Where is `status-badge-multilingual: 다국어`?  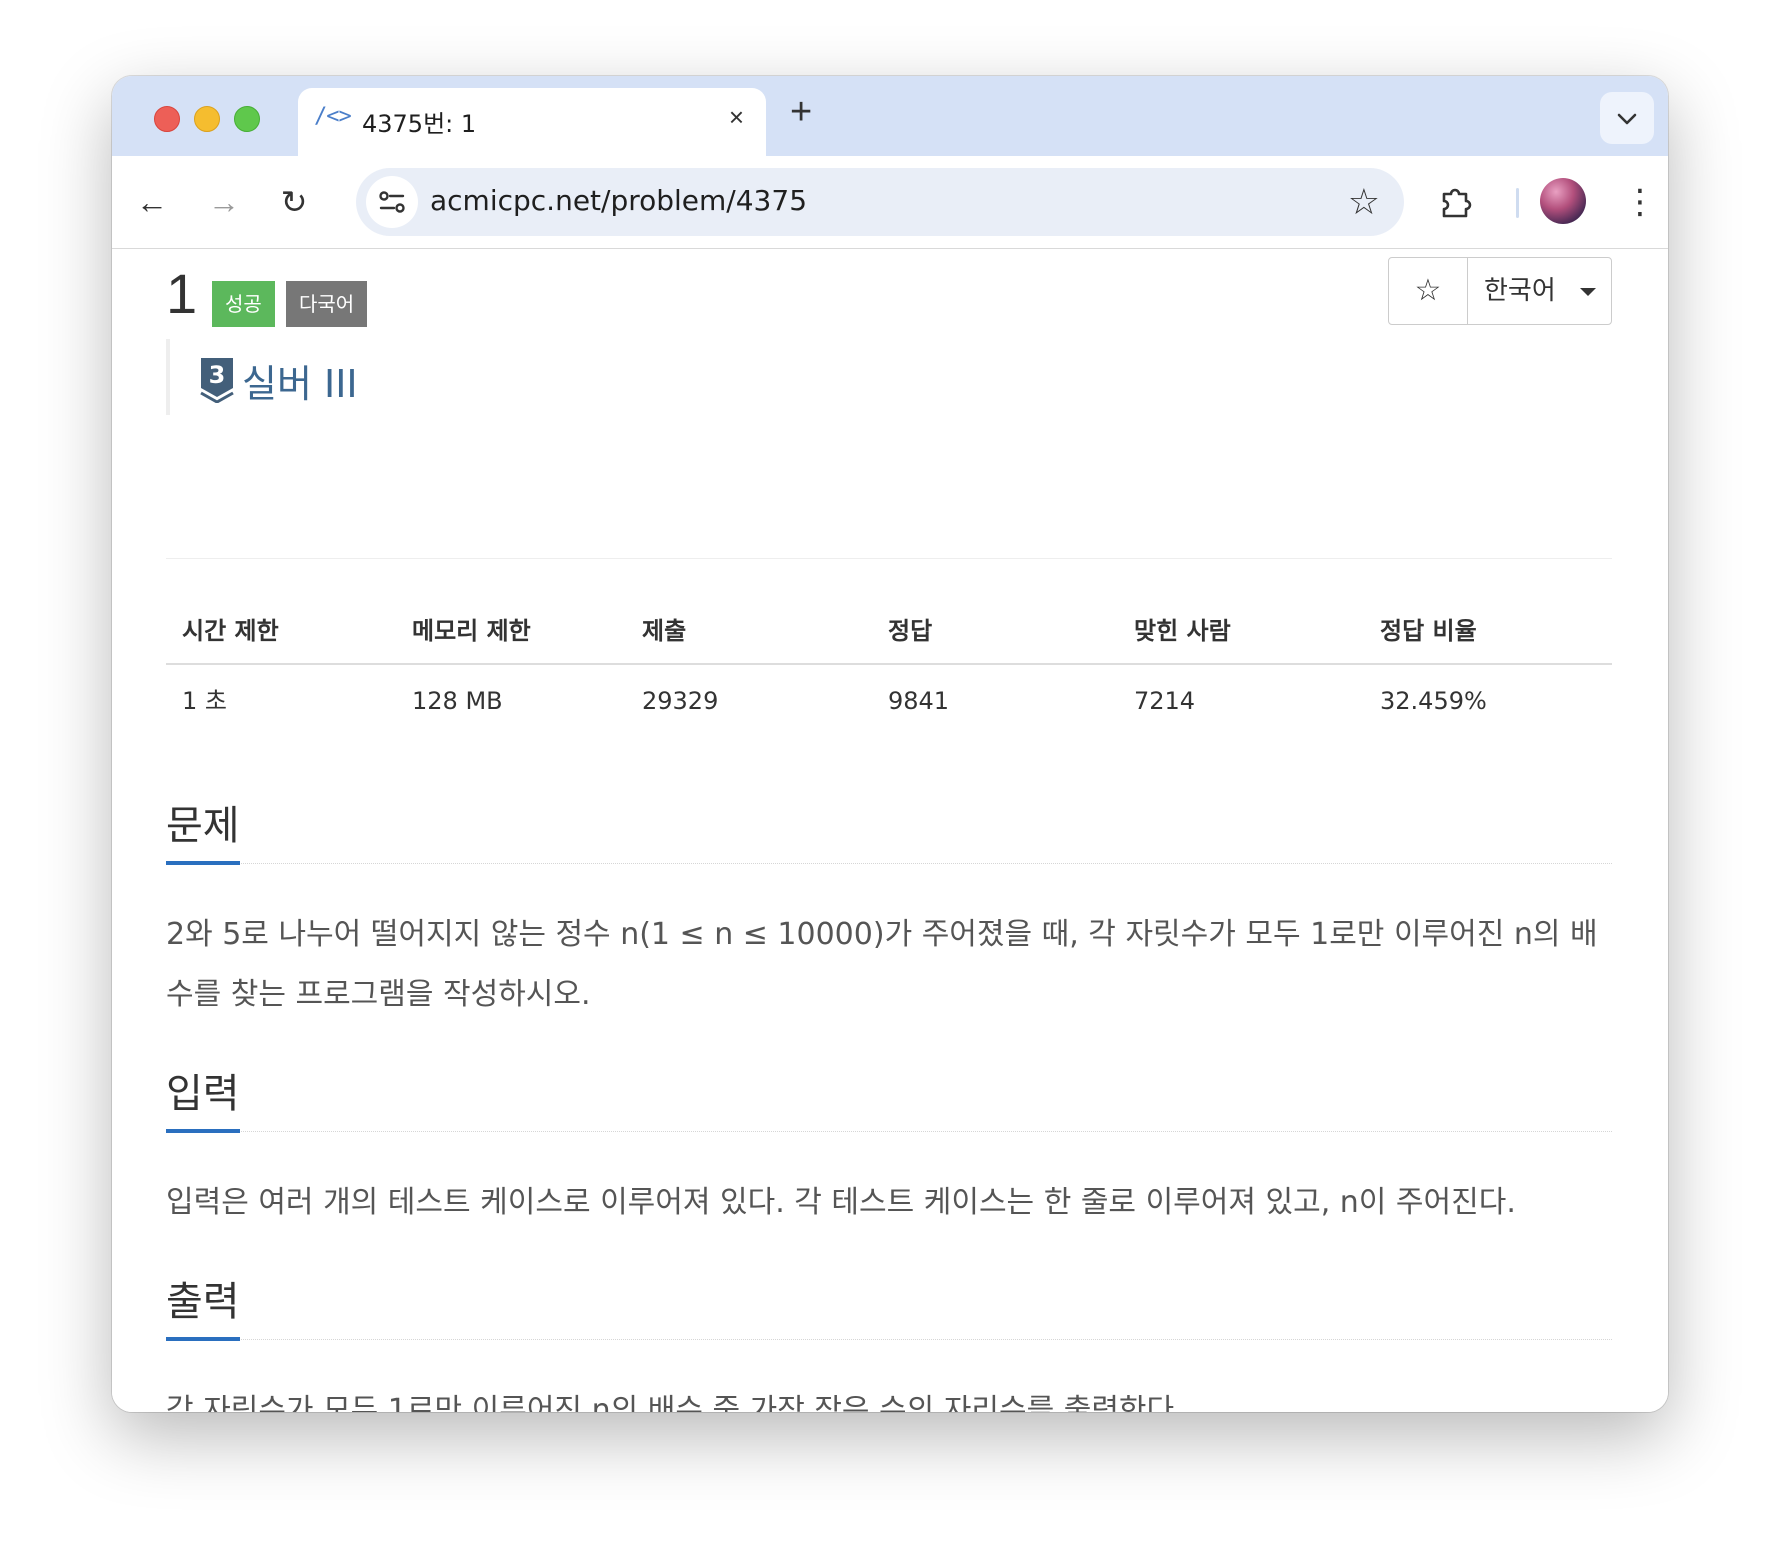 status-badge-multilingual: 다국어 is located at coordinates (327, 304).